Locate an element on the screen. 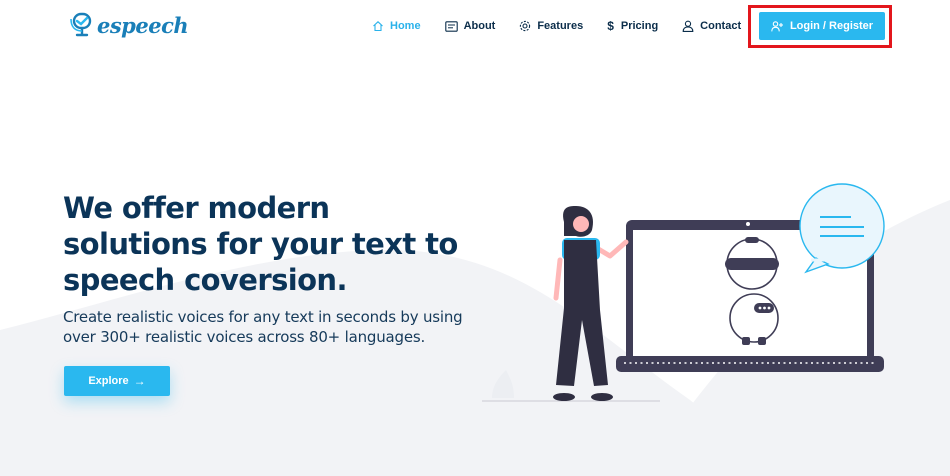 Image resolution: width=950 pixels, height=476 pixels. woman-figure is located at coordinates (591, 303).